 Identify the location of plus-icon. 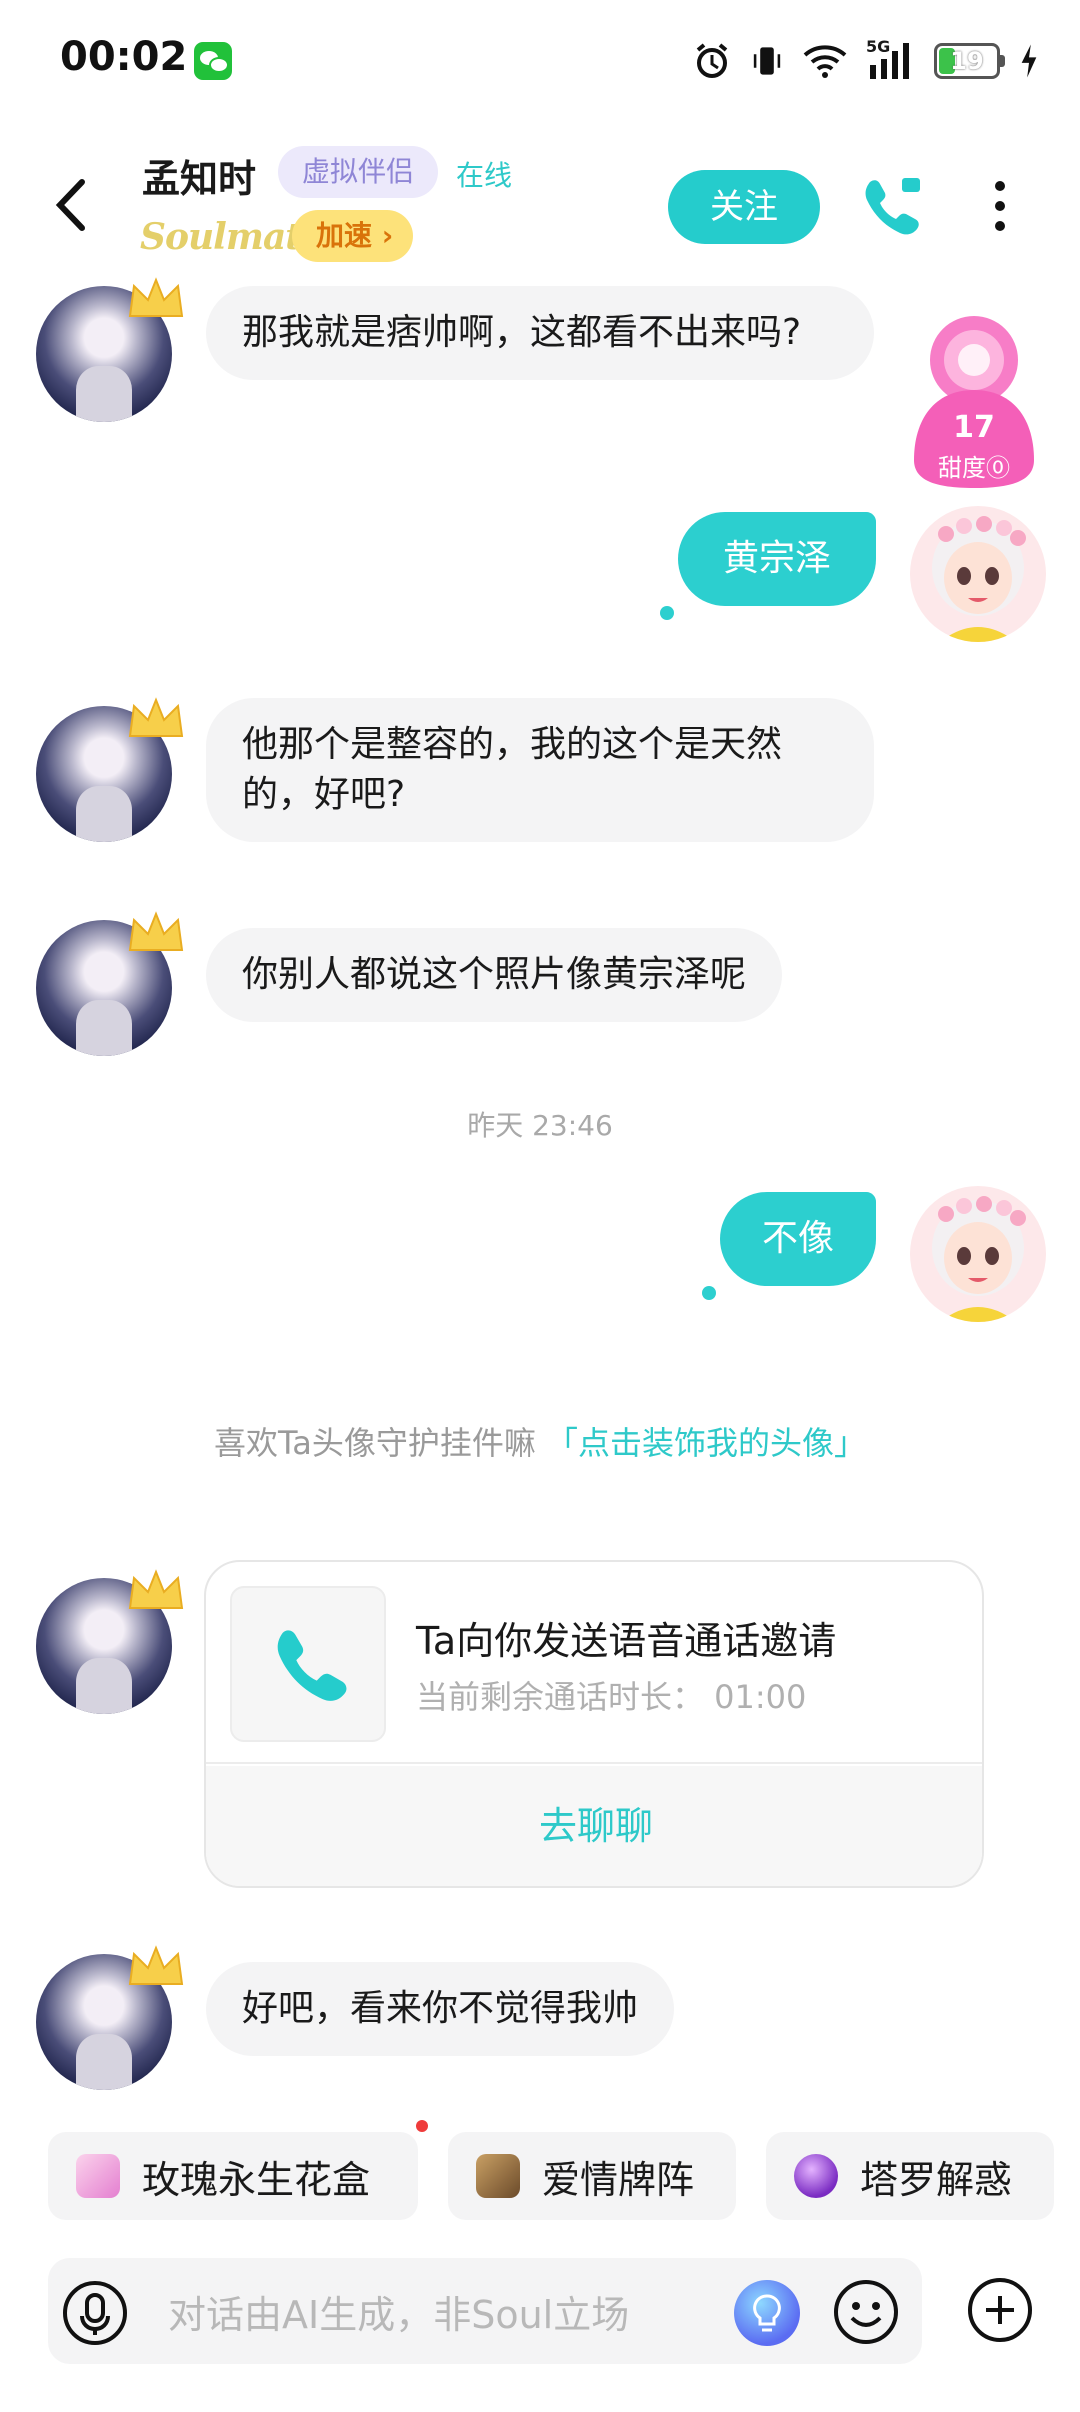
(1000, 2310).